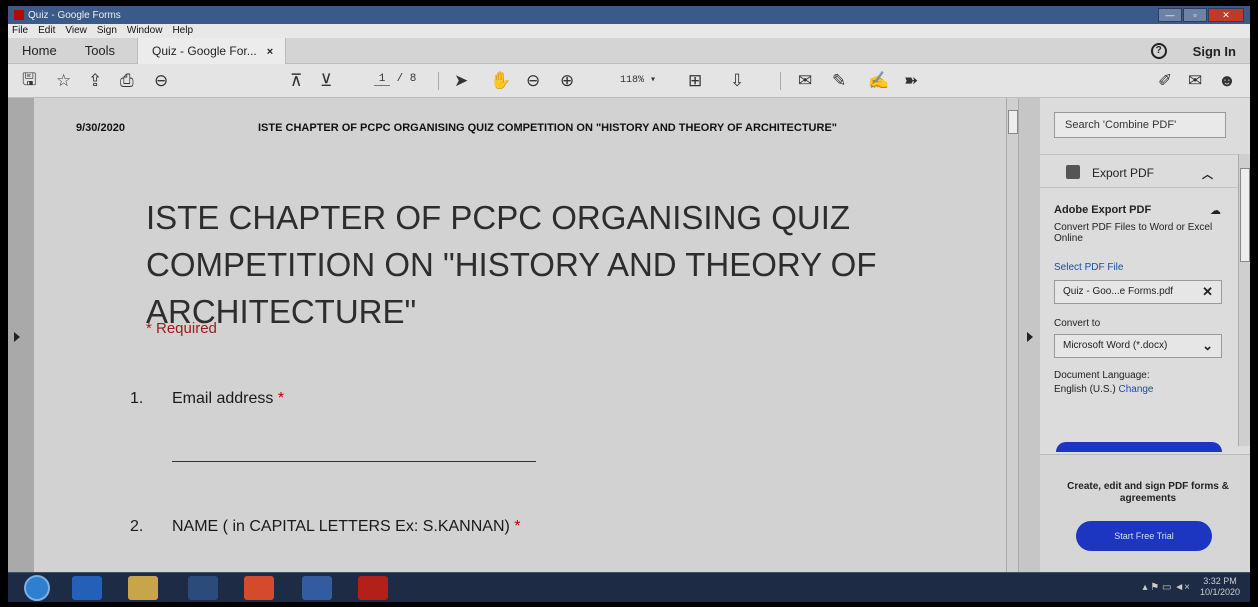  Describe the element at coordinates (1089, 267) in the screenshot. I see `select-pdf-label: Select PDF File` at that location.